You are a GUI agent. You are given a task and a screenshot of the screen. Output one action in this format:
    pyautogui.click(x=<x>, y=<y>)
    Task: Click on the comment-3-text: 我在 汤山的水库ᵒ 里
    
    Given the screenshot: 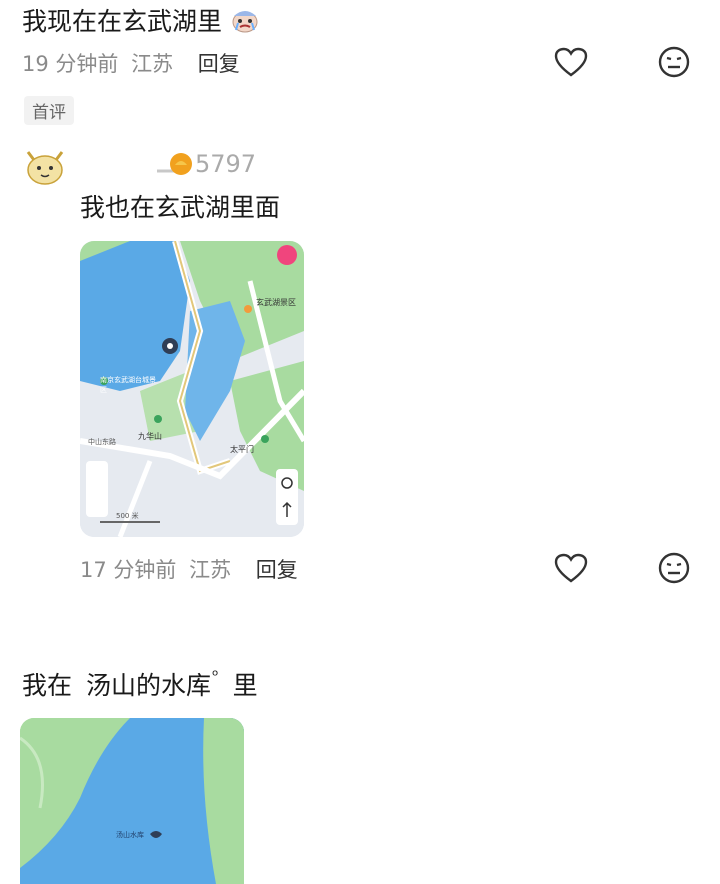 What is the action you would take?
    pyautogui.click(x=140, y=684)
    